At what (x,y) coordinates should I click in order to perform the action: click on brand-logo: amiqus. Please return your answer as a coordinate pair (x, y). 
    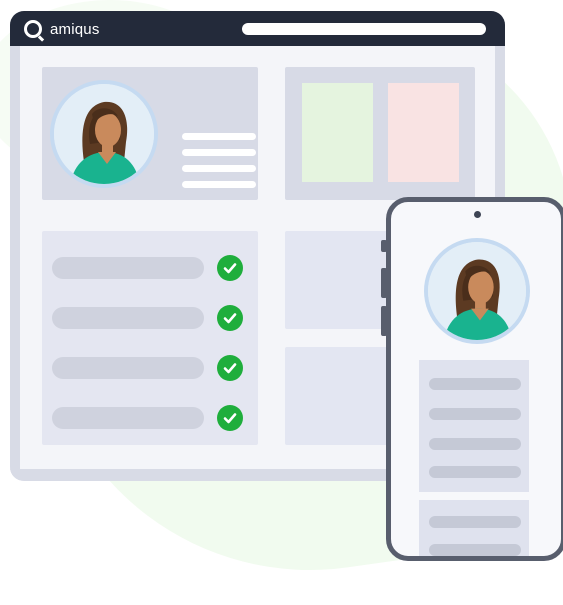
    Looking at the image, I should click on (62, 29).